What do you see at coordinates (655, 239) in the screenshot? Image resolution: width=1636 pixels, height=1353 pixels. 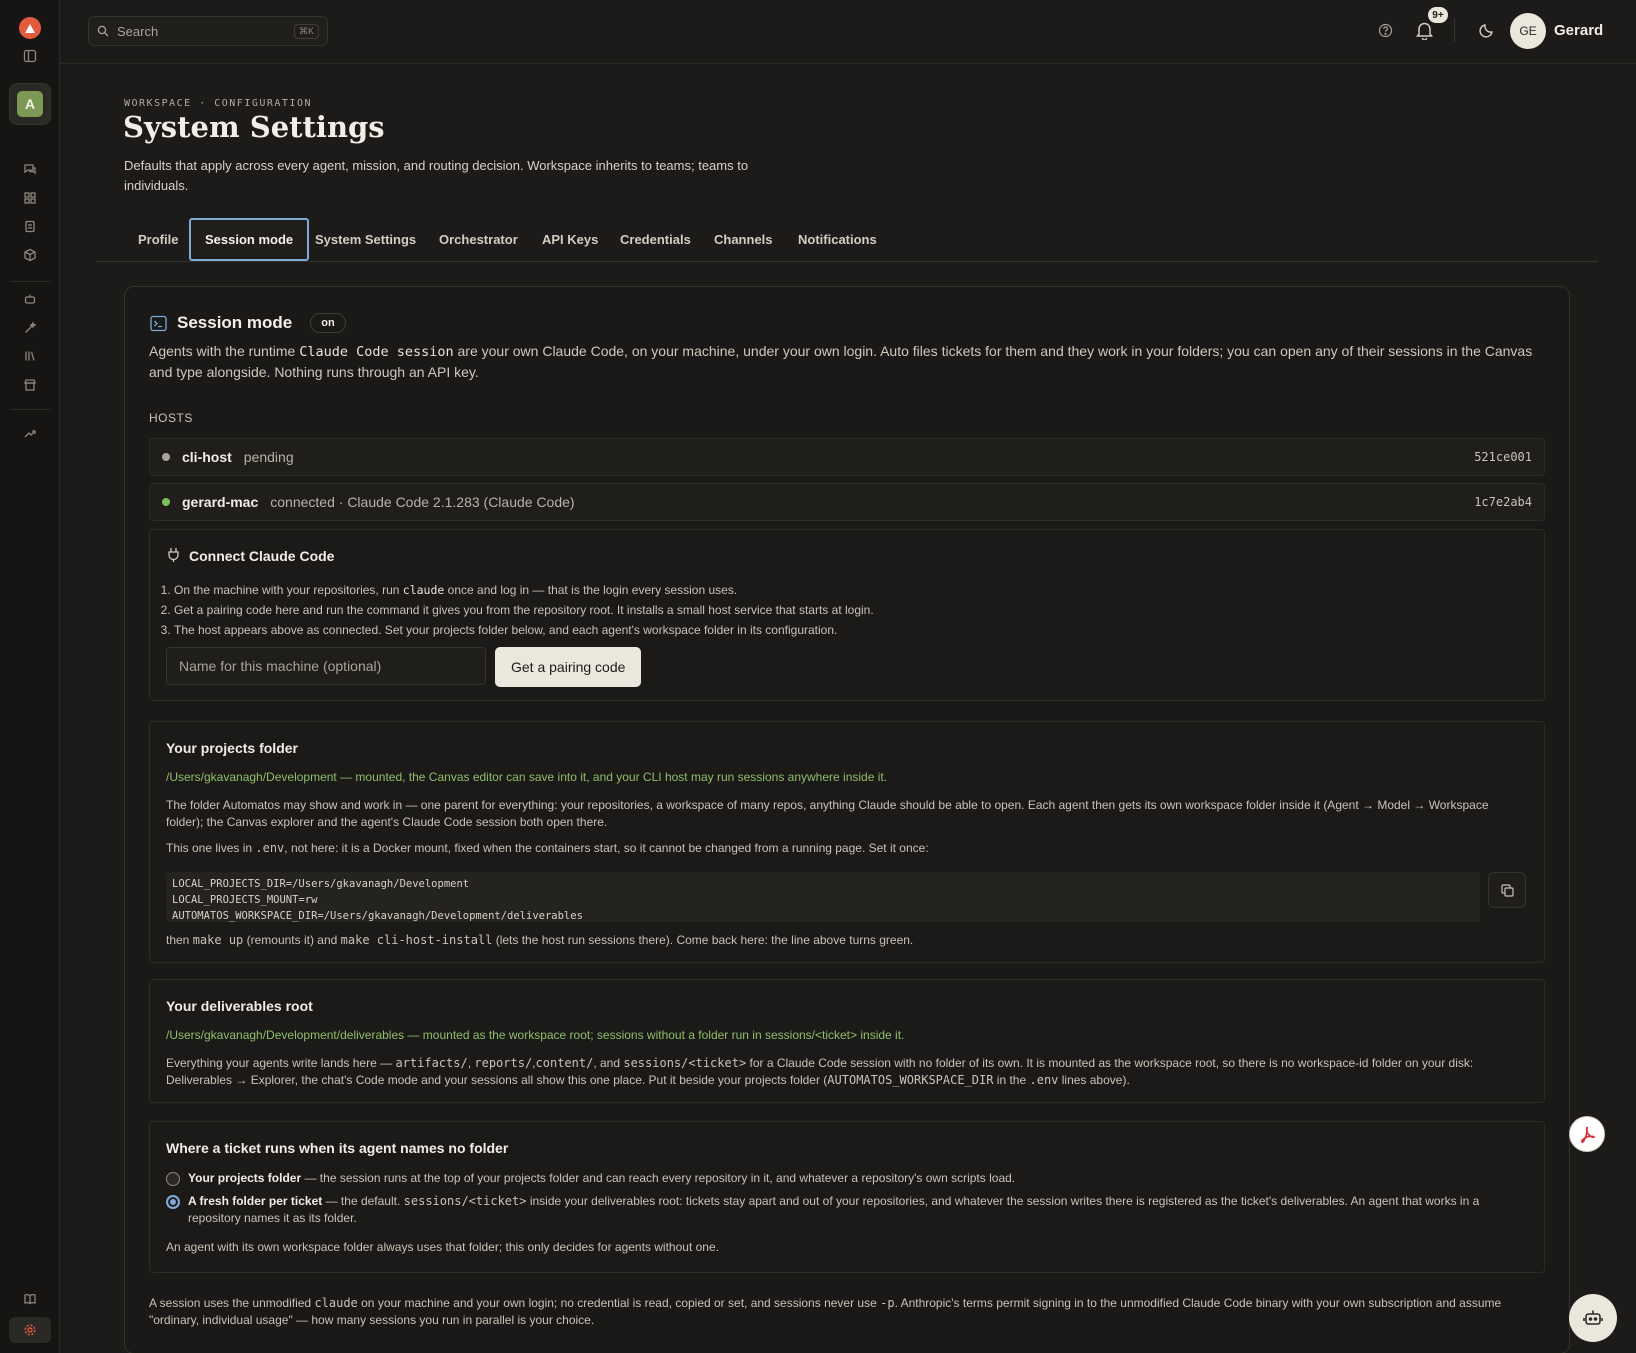 I see `tab-credentials: Credentials` at bounding box center [655, 239].